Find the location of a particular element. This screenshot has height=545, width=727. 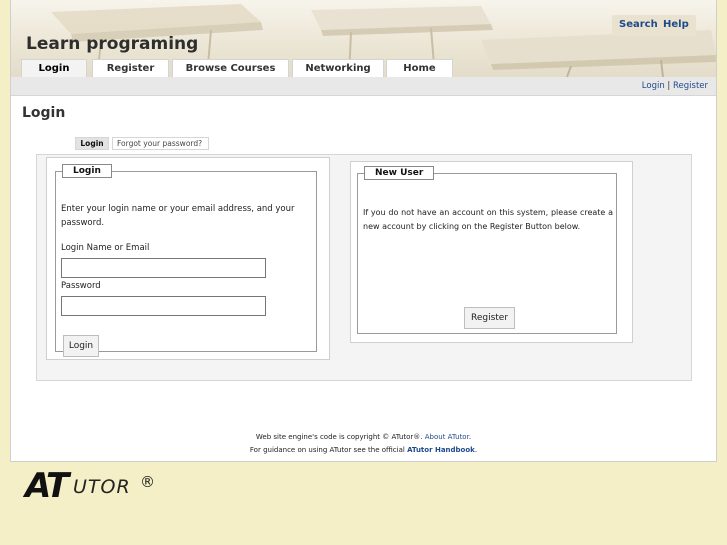

atutor-handbook-link: ATutor Handbook is located at coordinates (441, 450).